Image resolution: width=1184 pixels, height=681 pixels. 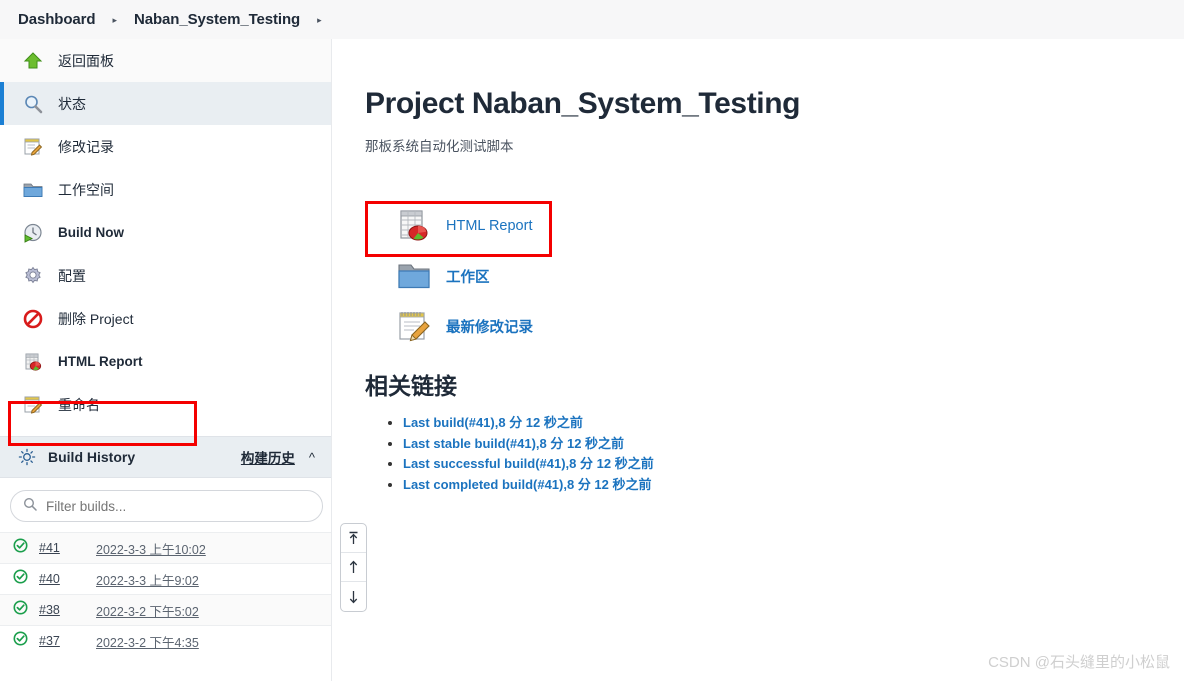 What do you see at coordinates (62, 610) in the screenshot?
I see `build-number-link: #38` at bounding box center [62, 610].